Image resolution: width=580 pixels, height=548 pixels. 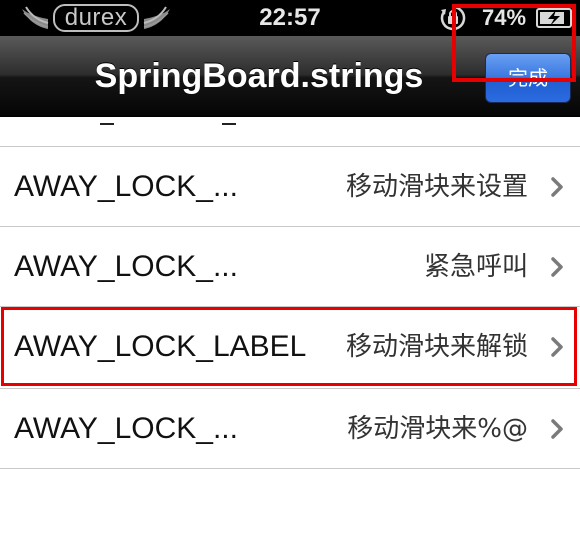 What do you see at coordinates (475, 267) in the screenshot?
I see `row-value: 紧急呼叫` at bounding box center [475, 267].